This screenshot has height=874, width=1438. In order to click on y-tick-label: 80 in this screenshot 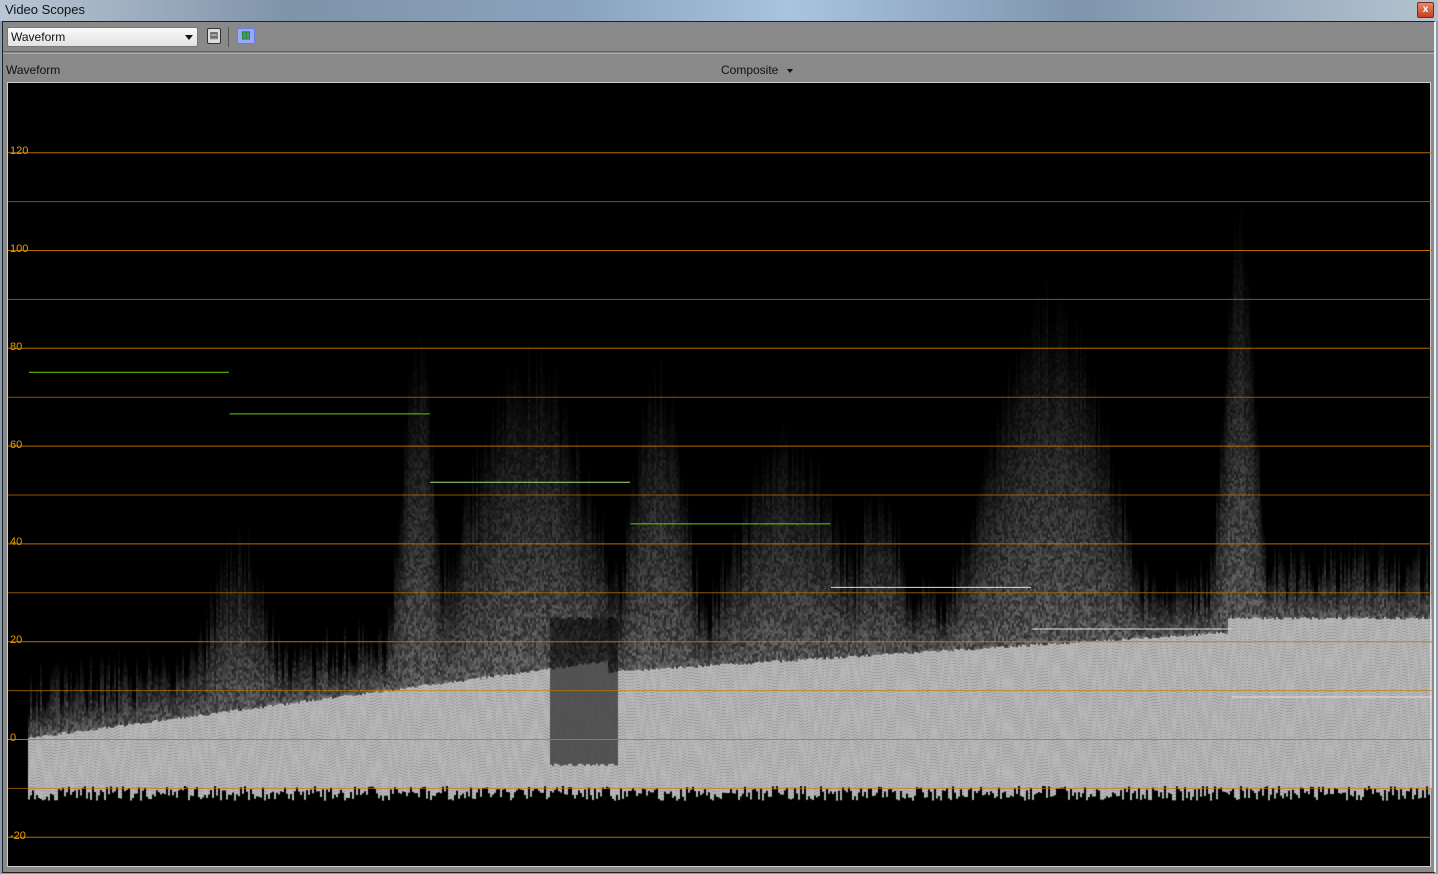, I will do `click(16, 346)`.